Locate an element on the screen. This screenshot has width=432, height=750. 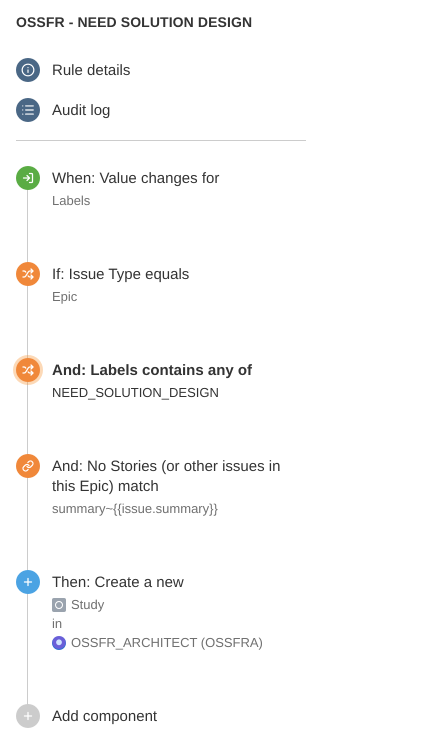
step-title: And: No Stories (or other issues in this Epic) match is located at coordinates (177, 477).